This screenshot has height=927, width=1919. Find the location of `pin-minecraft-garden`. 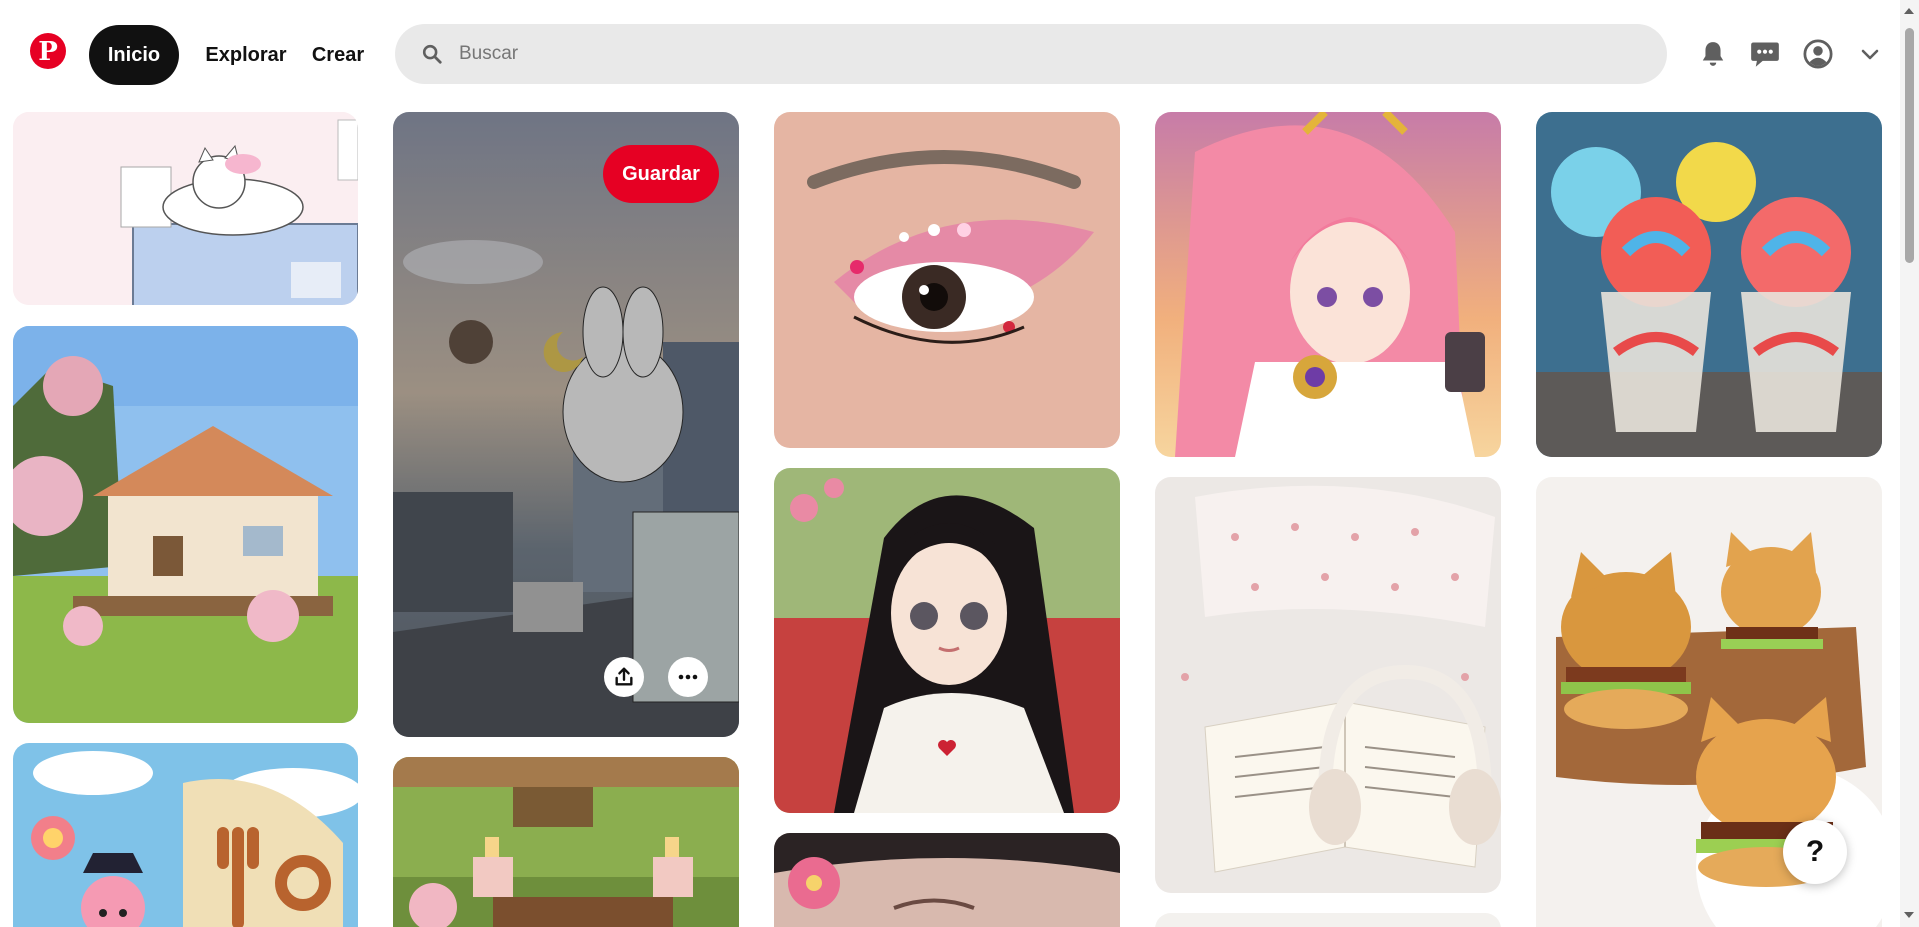

pin-minecraft-garden is located at coordinates (566, 842).